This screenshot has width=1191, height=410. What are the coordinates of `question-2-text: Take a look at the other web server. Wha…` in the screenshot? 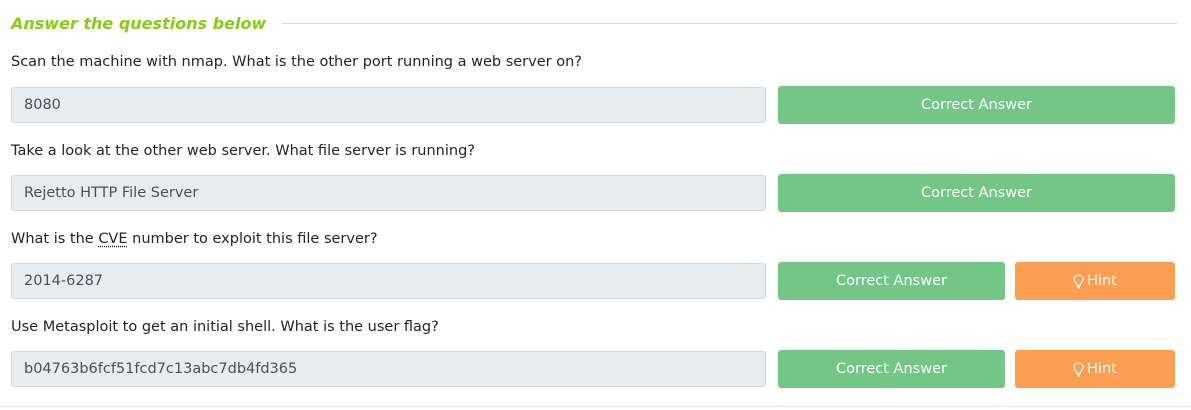 It's located at (243, 151).